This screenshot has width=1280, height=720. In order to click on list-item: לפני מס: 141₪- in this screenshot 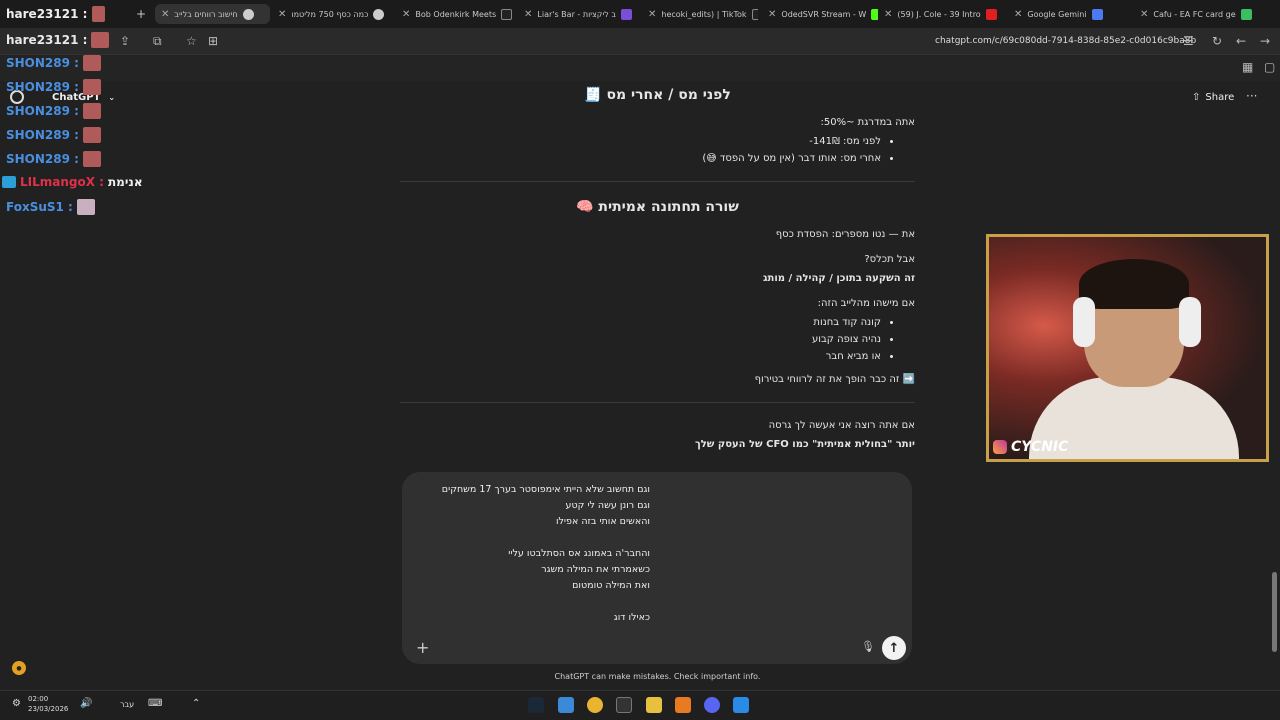, I will do `click(640, 141)`.